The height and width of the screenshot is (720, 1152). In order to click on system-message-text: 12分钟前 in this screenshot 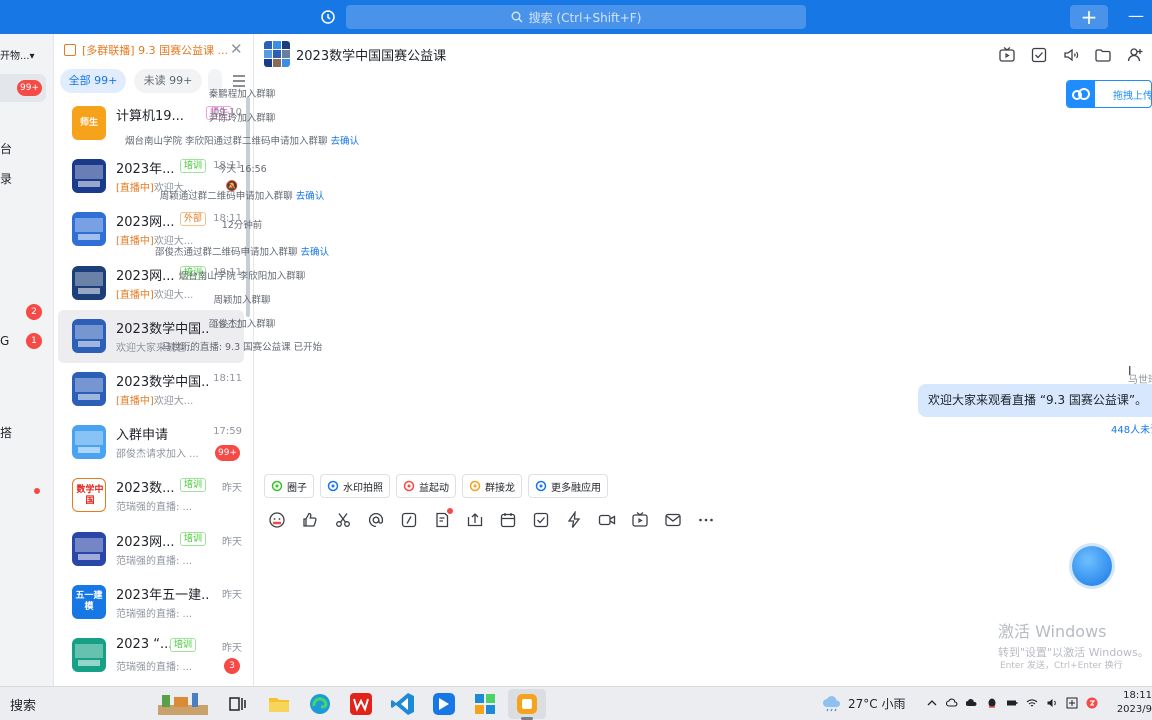, I will do `click(242, 225)`.